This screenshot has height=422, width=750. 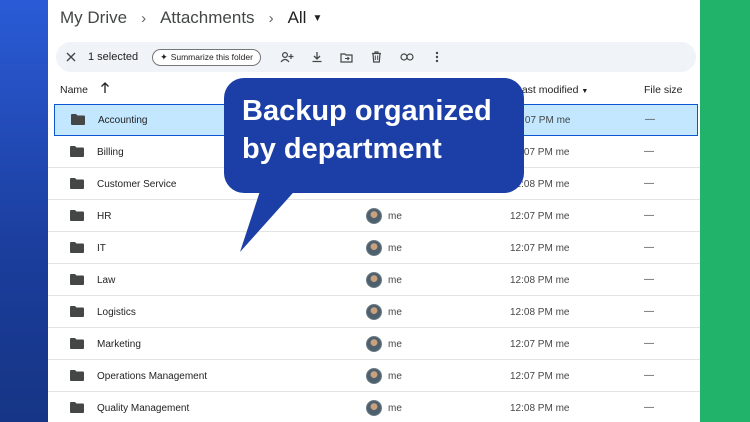 I want to click on more-actions-button, so click(x=437, y=57).